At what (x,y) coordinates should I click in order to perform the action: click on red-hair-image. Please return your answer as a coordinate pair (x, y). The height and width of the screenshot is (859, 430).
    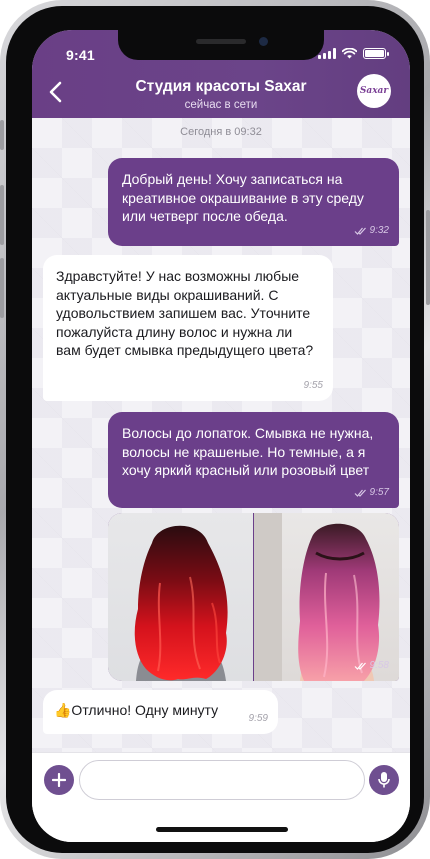
    Looking at the image, I should click on (181, 603).